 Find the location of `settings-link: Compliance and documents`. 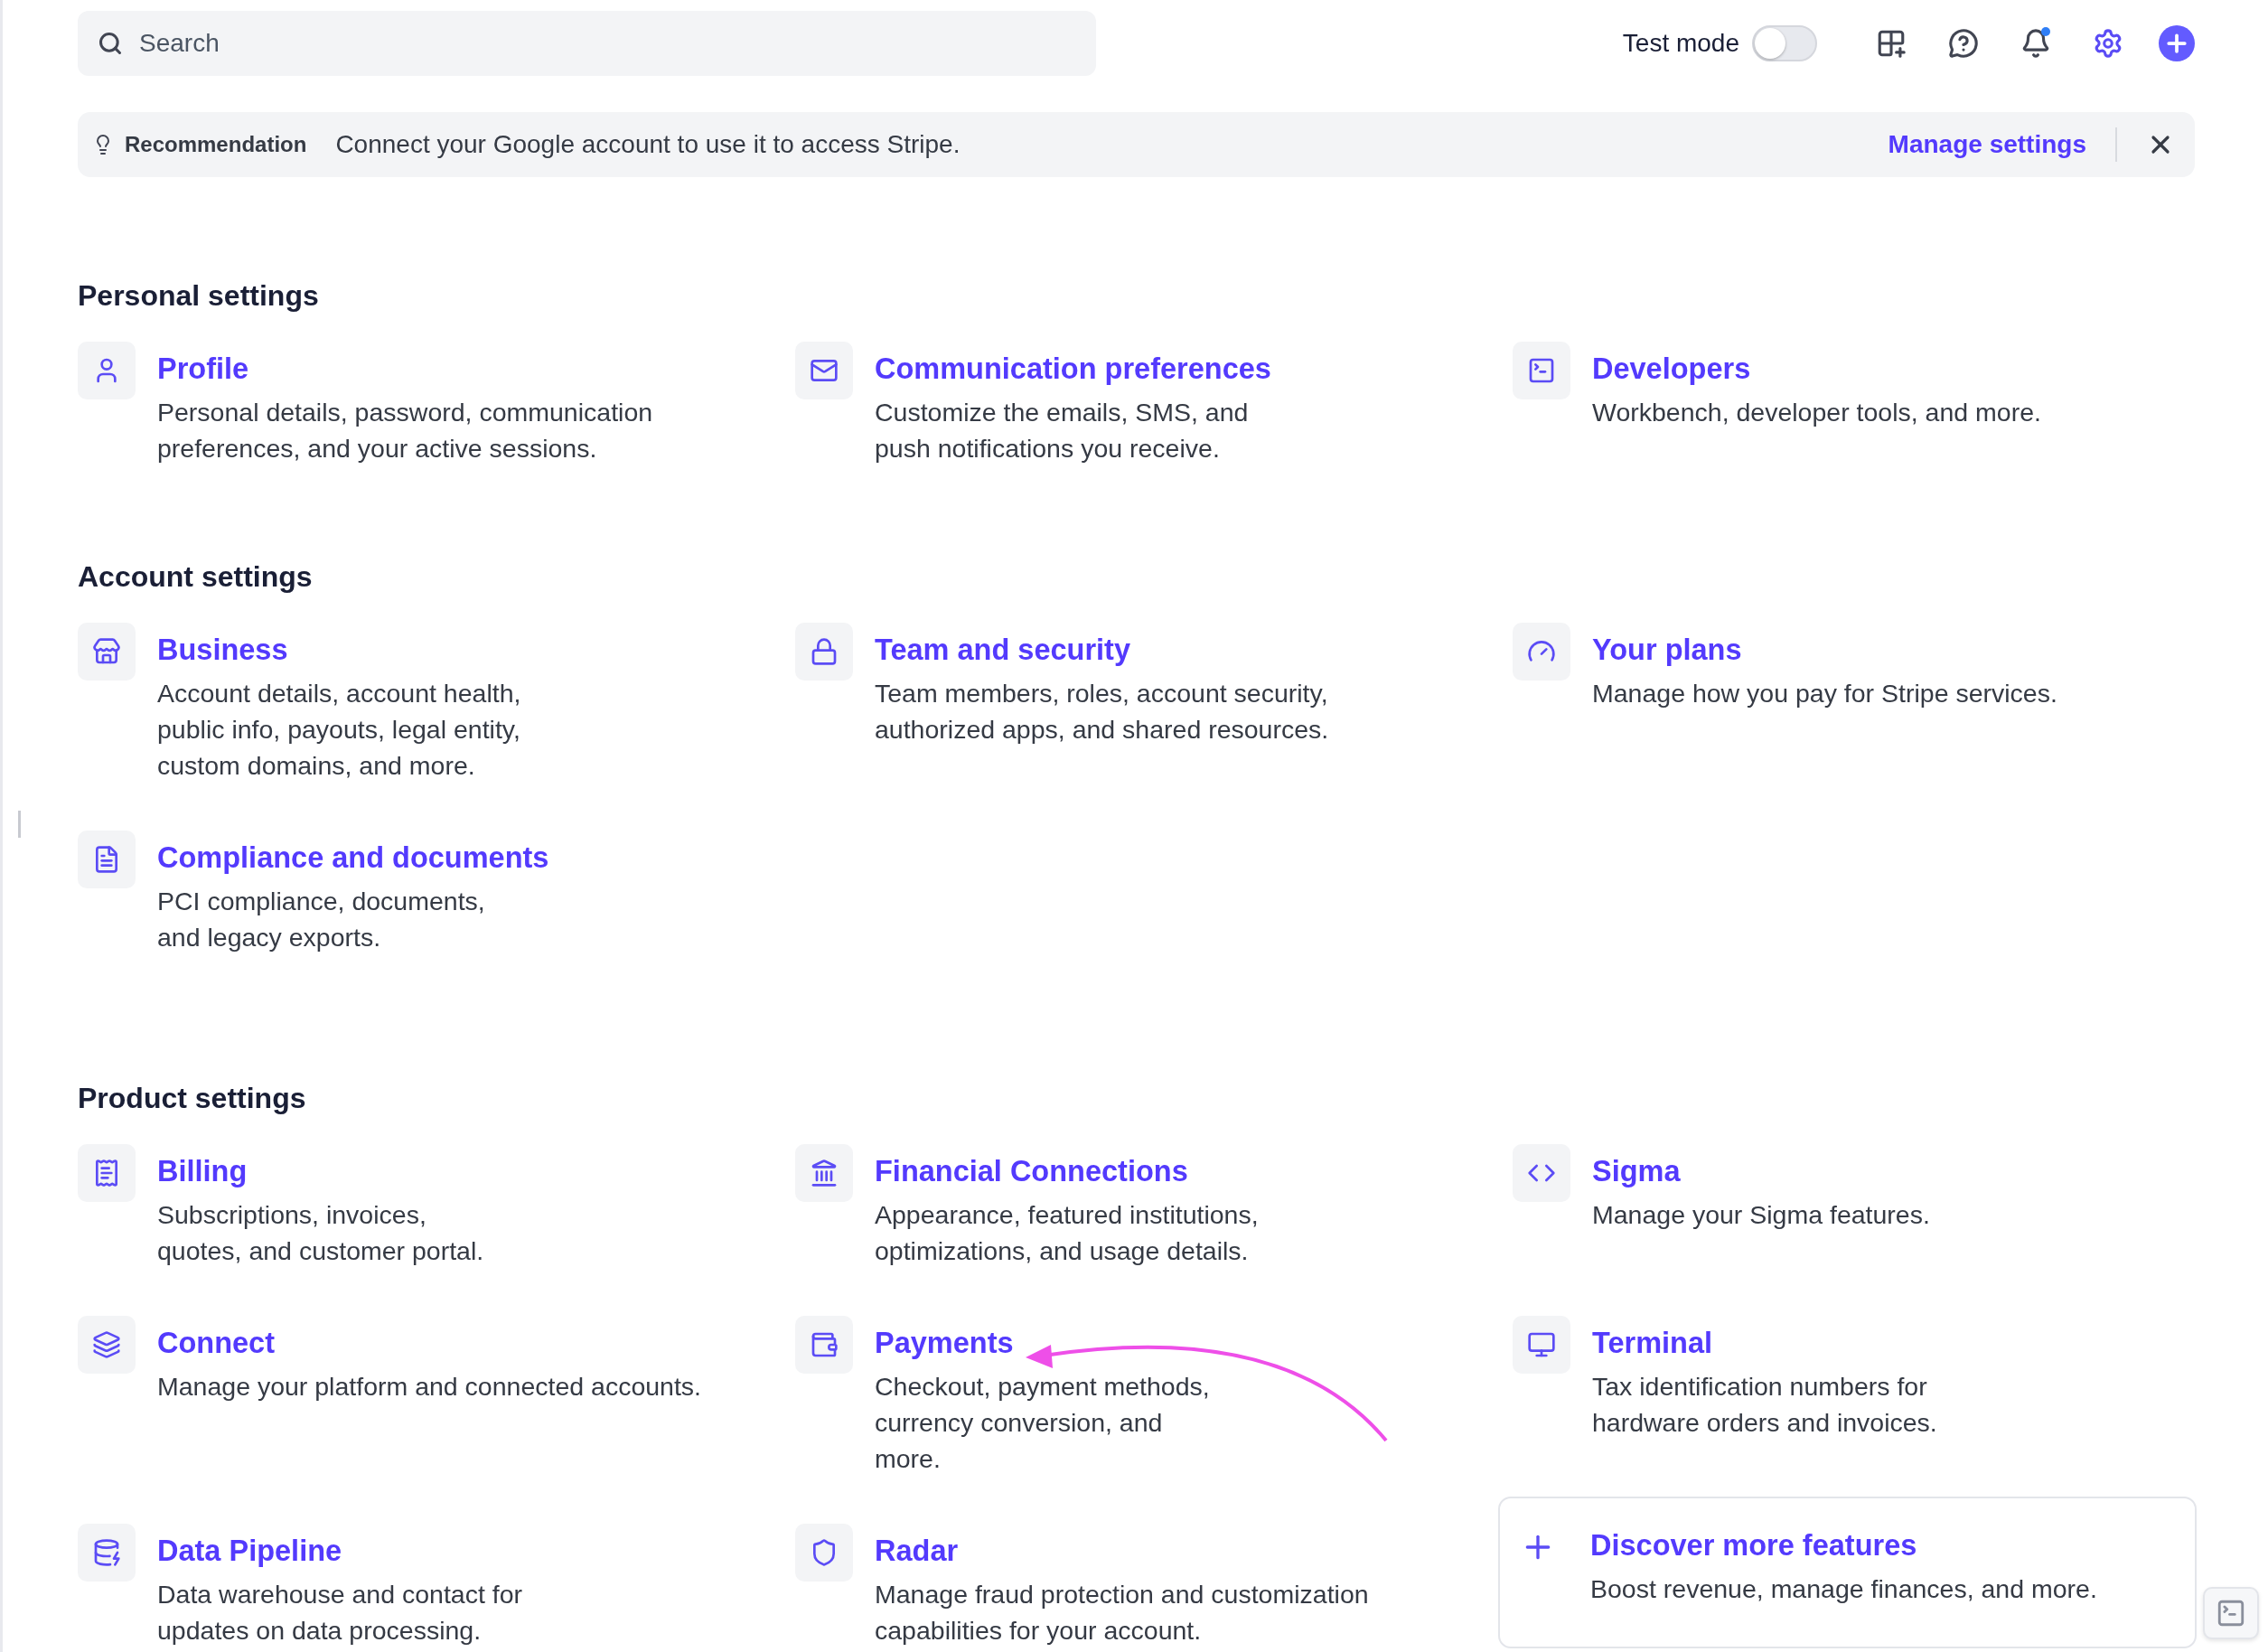

settings-link: Compliance and documents is located at coordinates (353, 857).